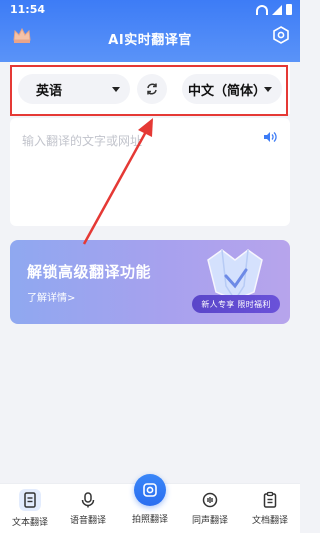 The width and height of the screenshot is (320, 533). I want to click on page-title: AI实时翻译官, so click(150, 40).